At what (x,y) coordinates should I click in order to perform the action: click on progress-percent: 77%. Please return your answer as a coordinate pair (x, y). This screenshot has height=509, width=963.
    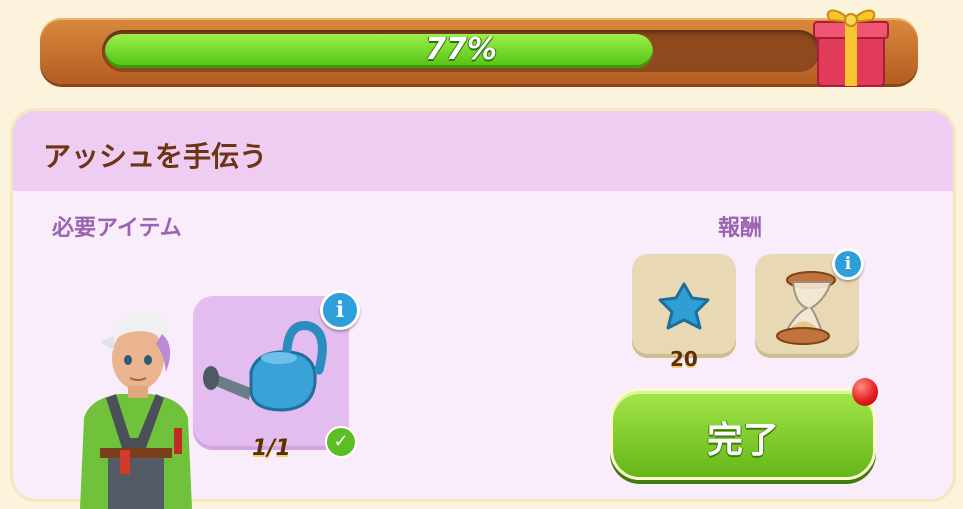
    Looking at the image, I should click on (461, 49).